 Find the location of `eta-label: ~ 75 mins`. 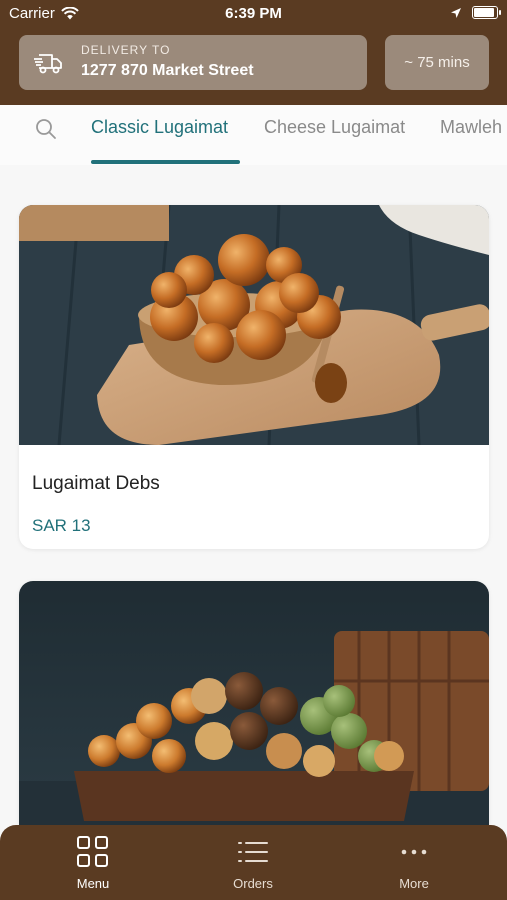

eta-label: ~ 75 mins is located at coordinates (437, 62).